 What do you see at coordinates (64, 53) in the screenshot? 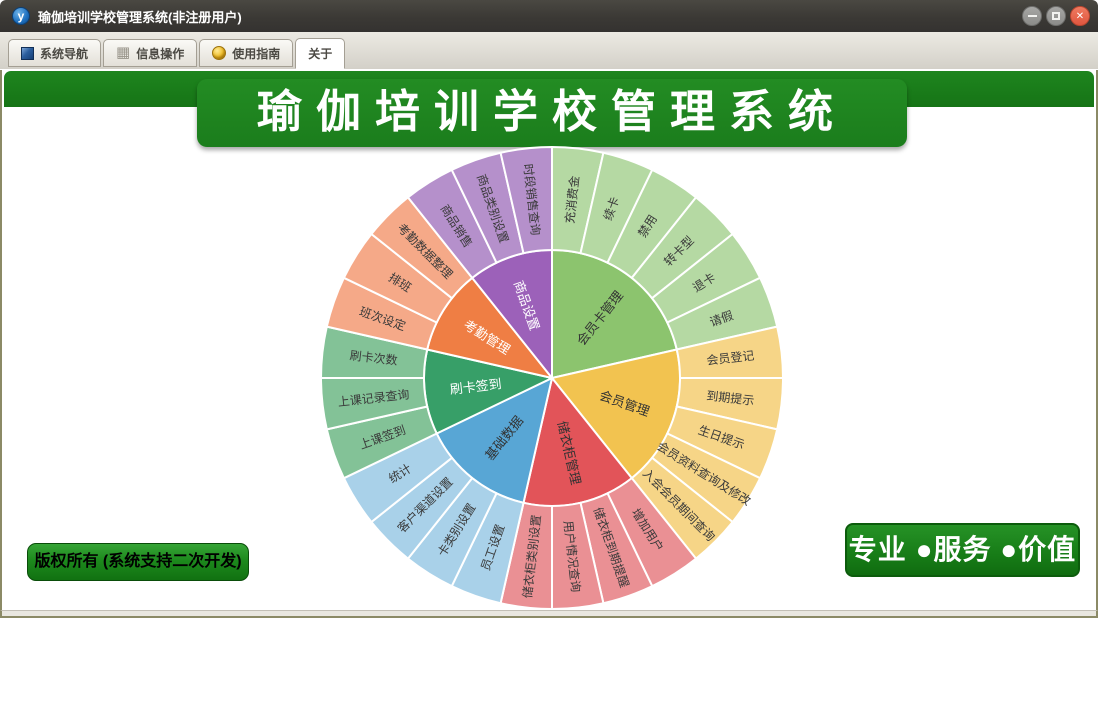
I see `tab-label: 系统导航` at bounding box center [64, 53].